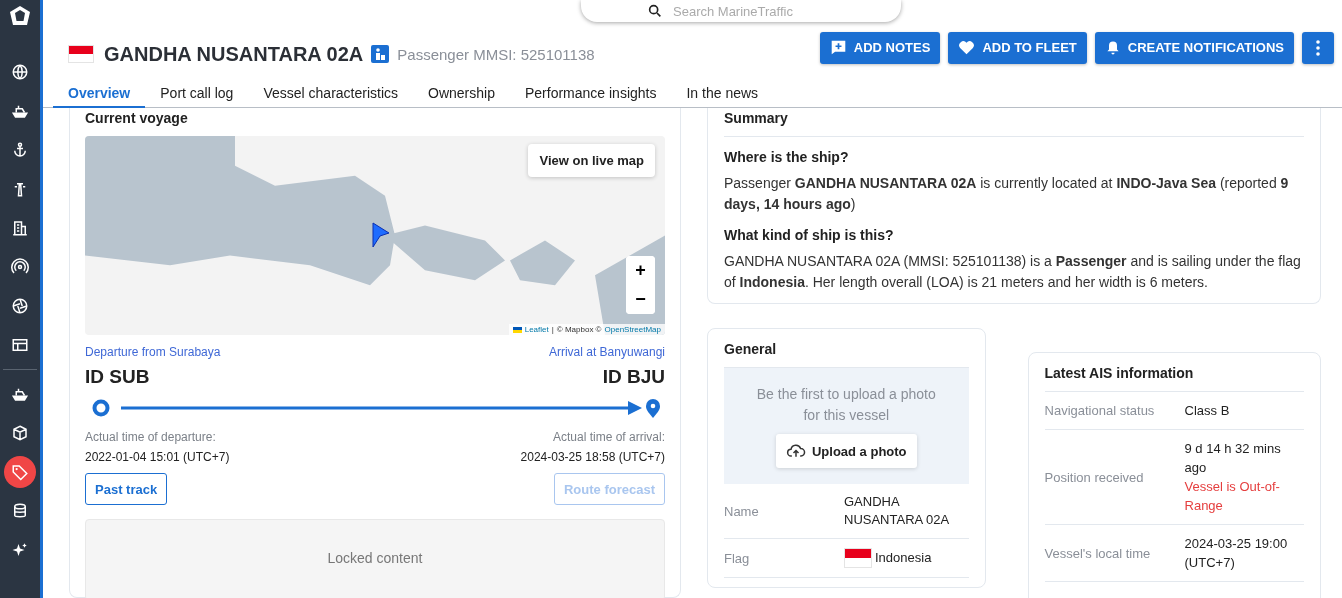 Image resolution: width=1342 pixels, height=598 pixels. Describe the element at coordinates (846, 451) in the screenshot. I see `upload-photo-button: Upload a photo` at that location.